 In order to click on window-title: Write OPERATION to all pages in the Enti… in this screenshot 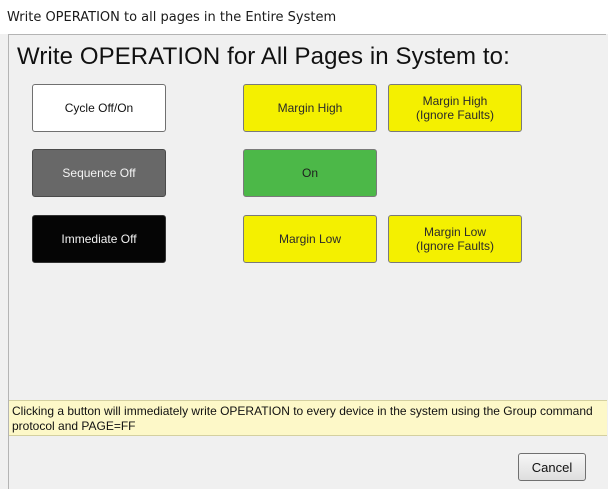, I will do `click(172, 17)`.